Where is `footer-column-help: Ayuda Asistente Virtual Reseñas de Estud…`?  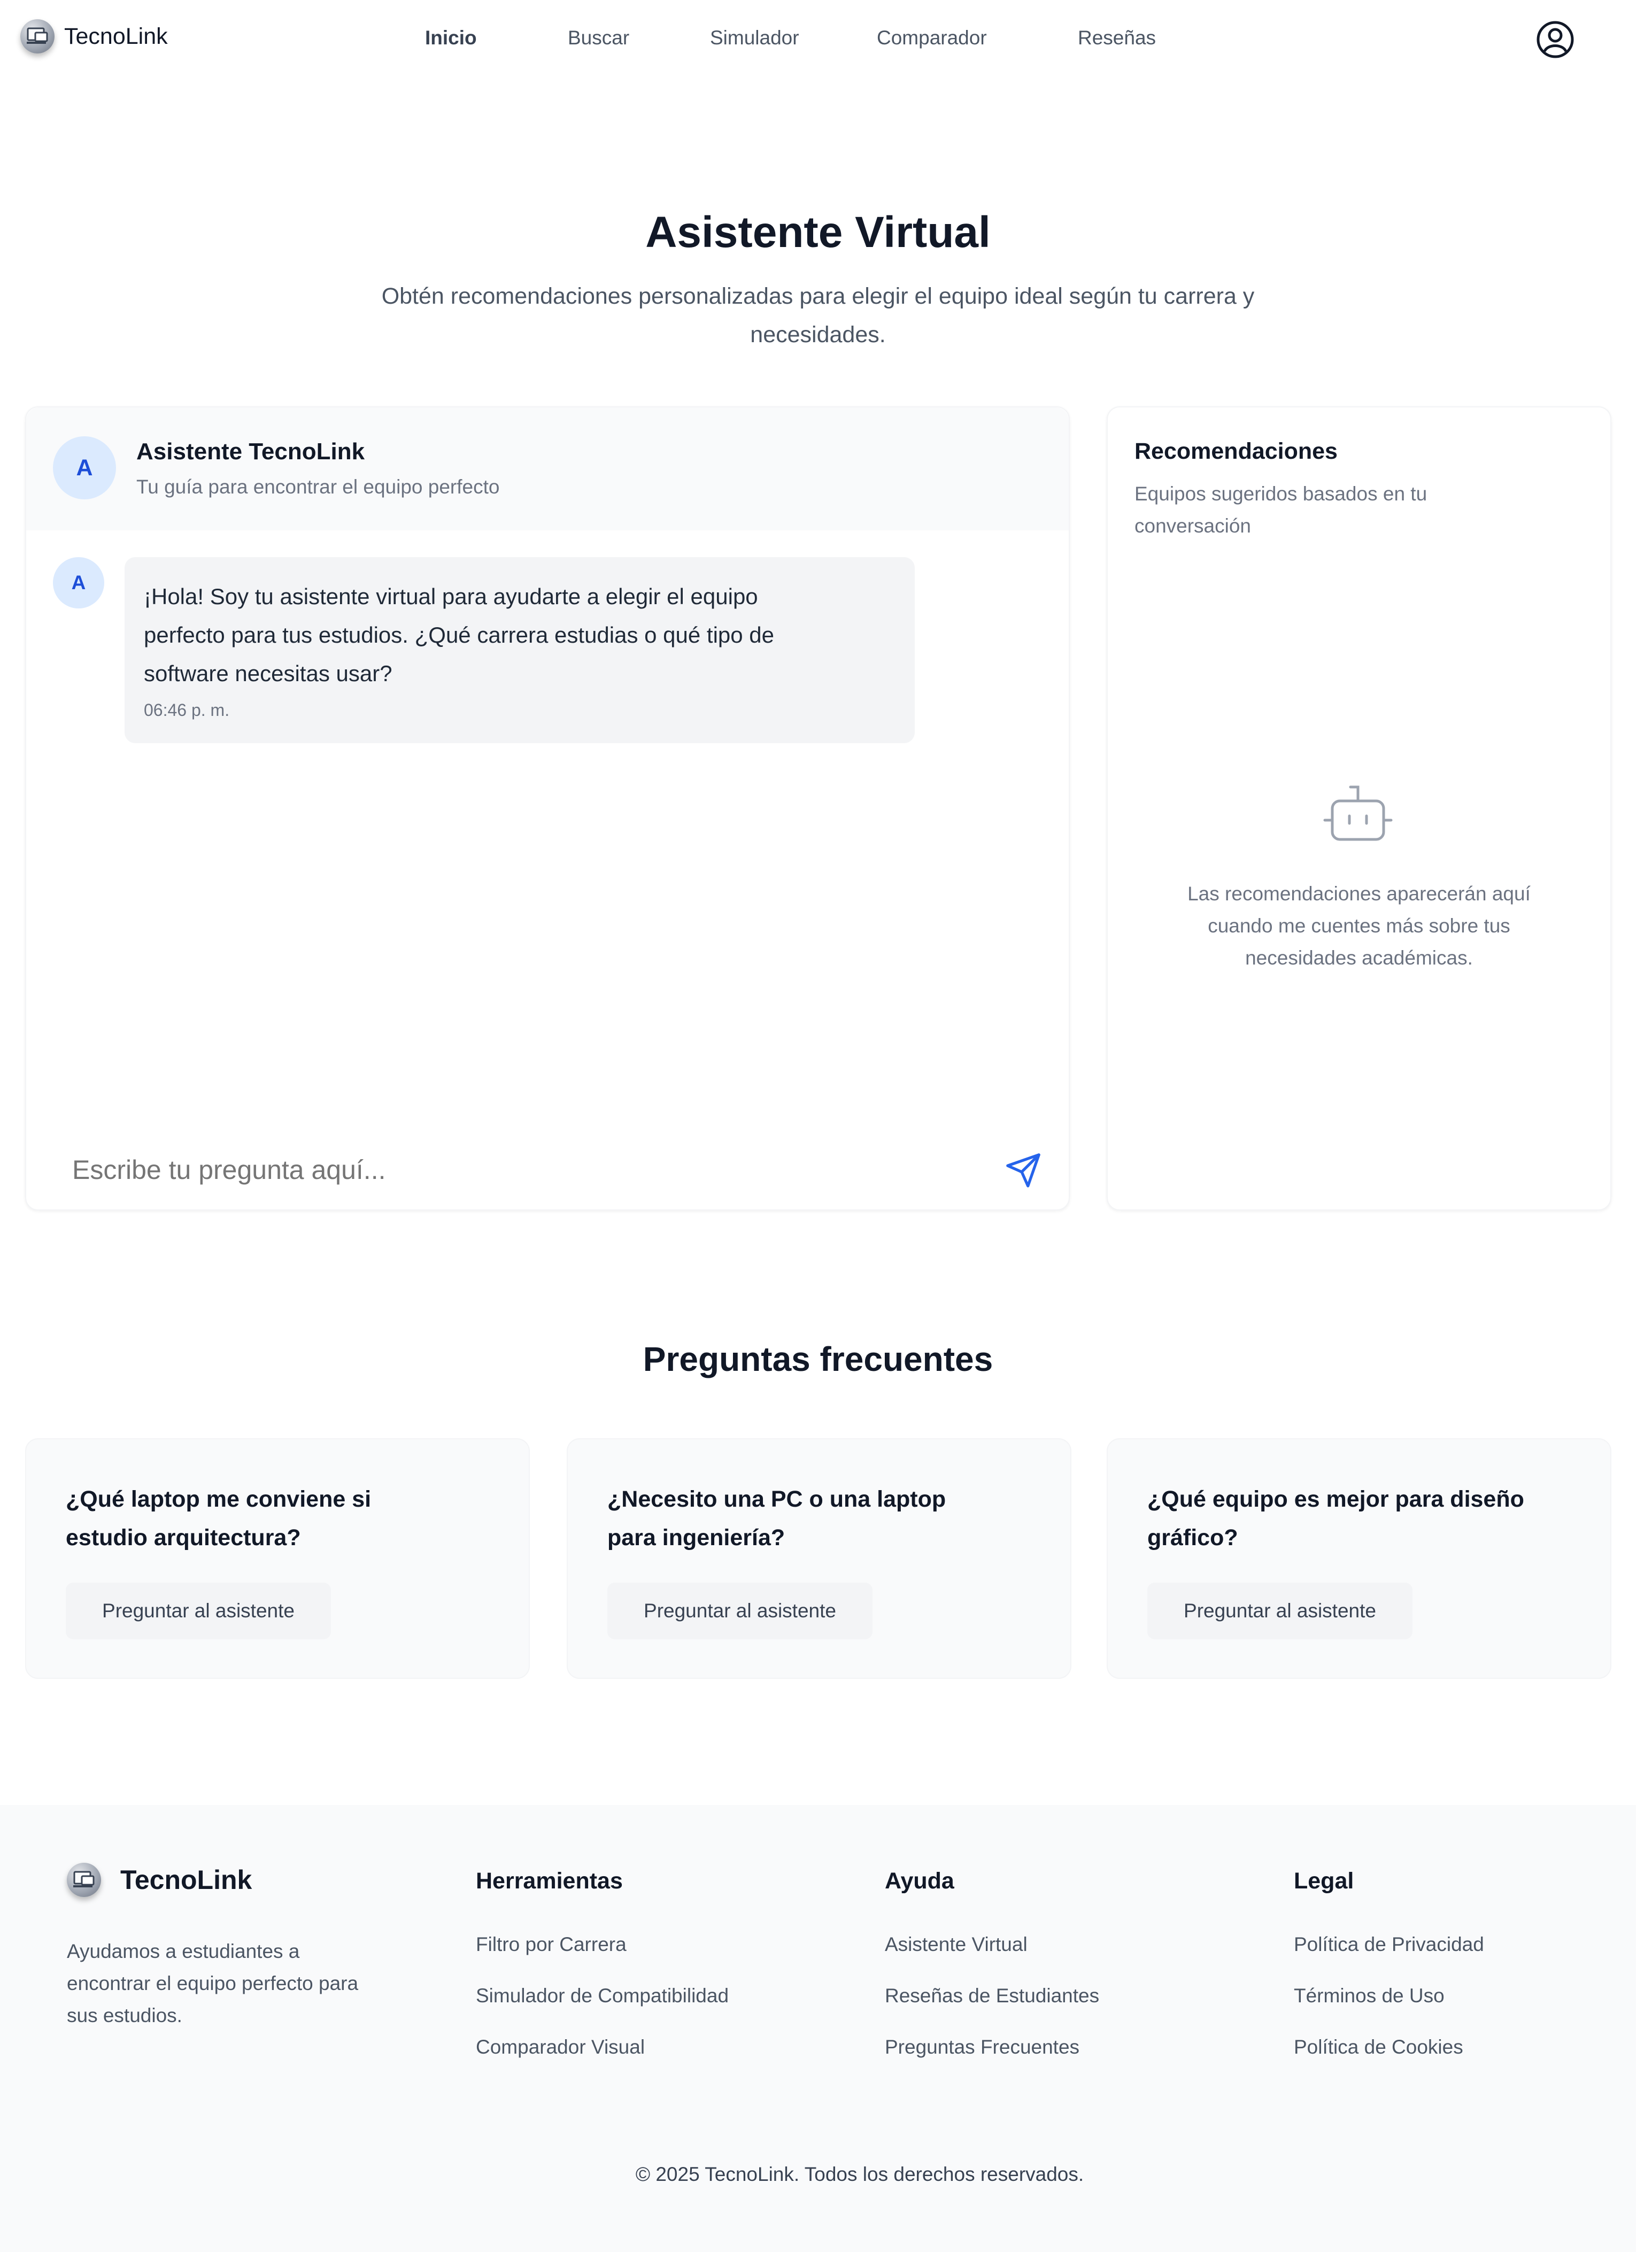 footer-column-help: Ayuda Asistente Virtual Reseñas de Estud… is located at coordinates (992, 1963).